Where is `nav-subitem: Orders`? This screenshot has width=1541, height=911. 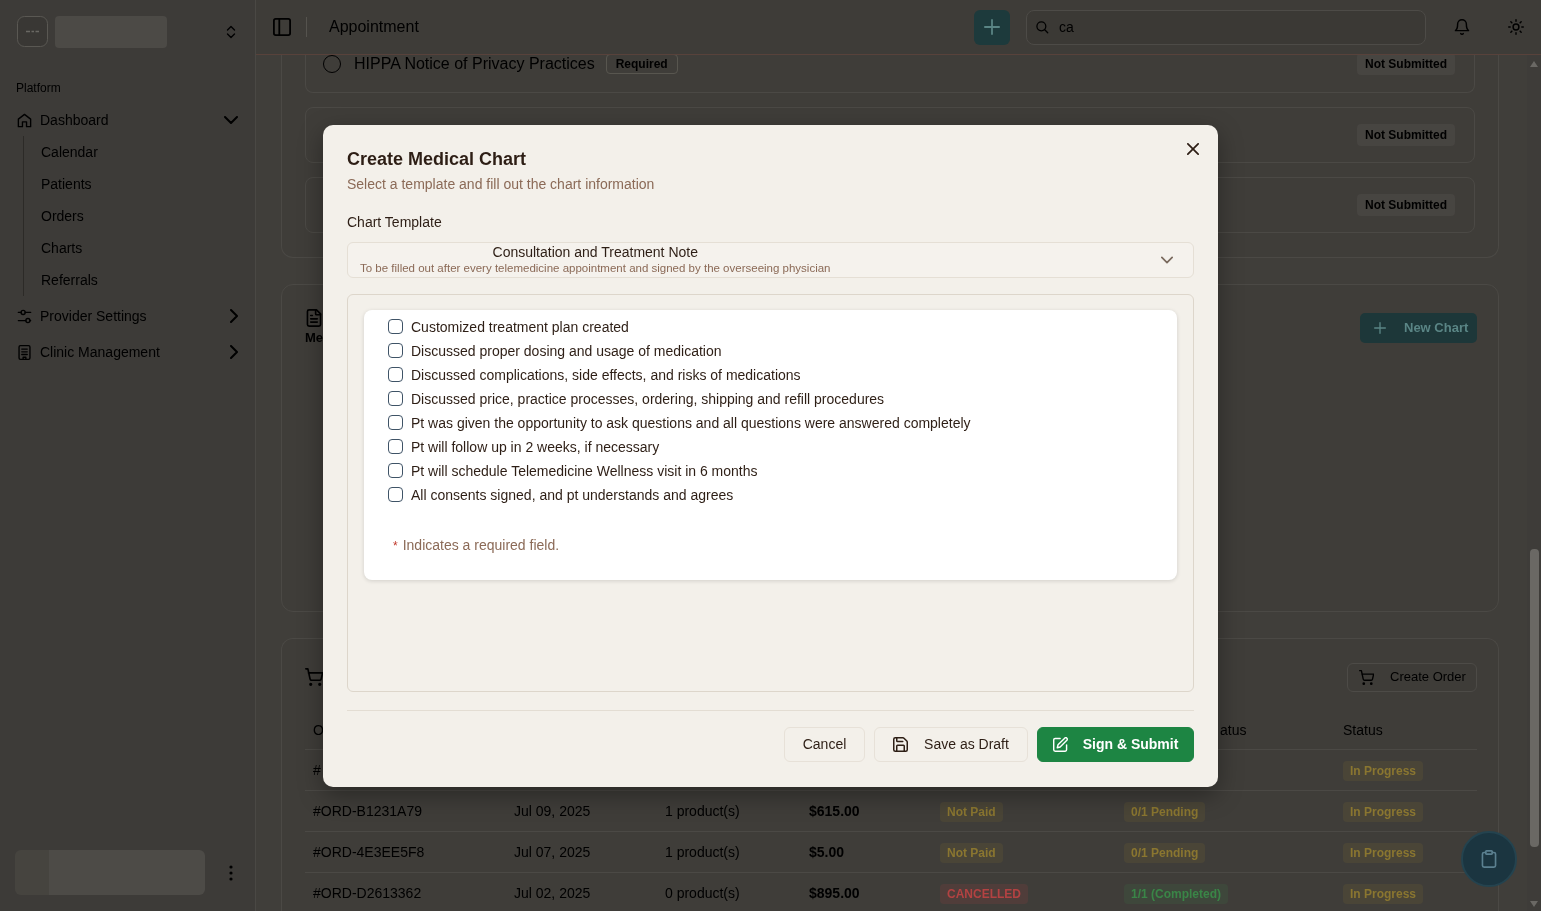 nav-subitem: Orders is located at coordinates (140, 216).